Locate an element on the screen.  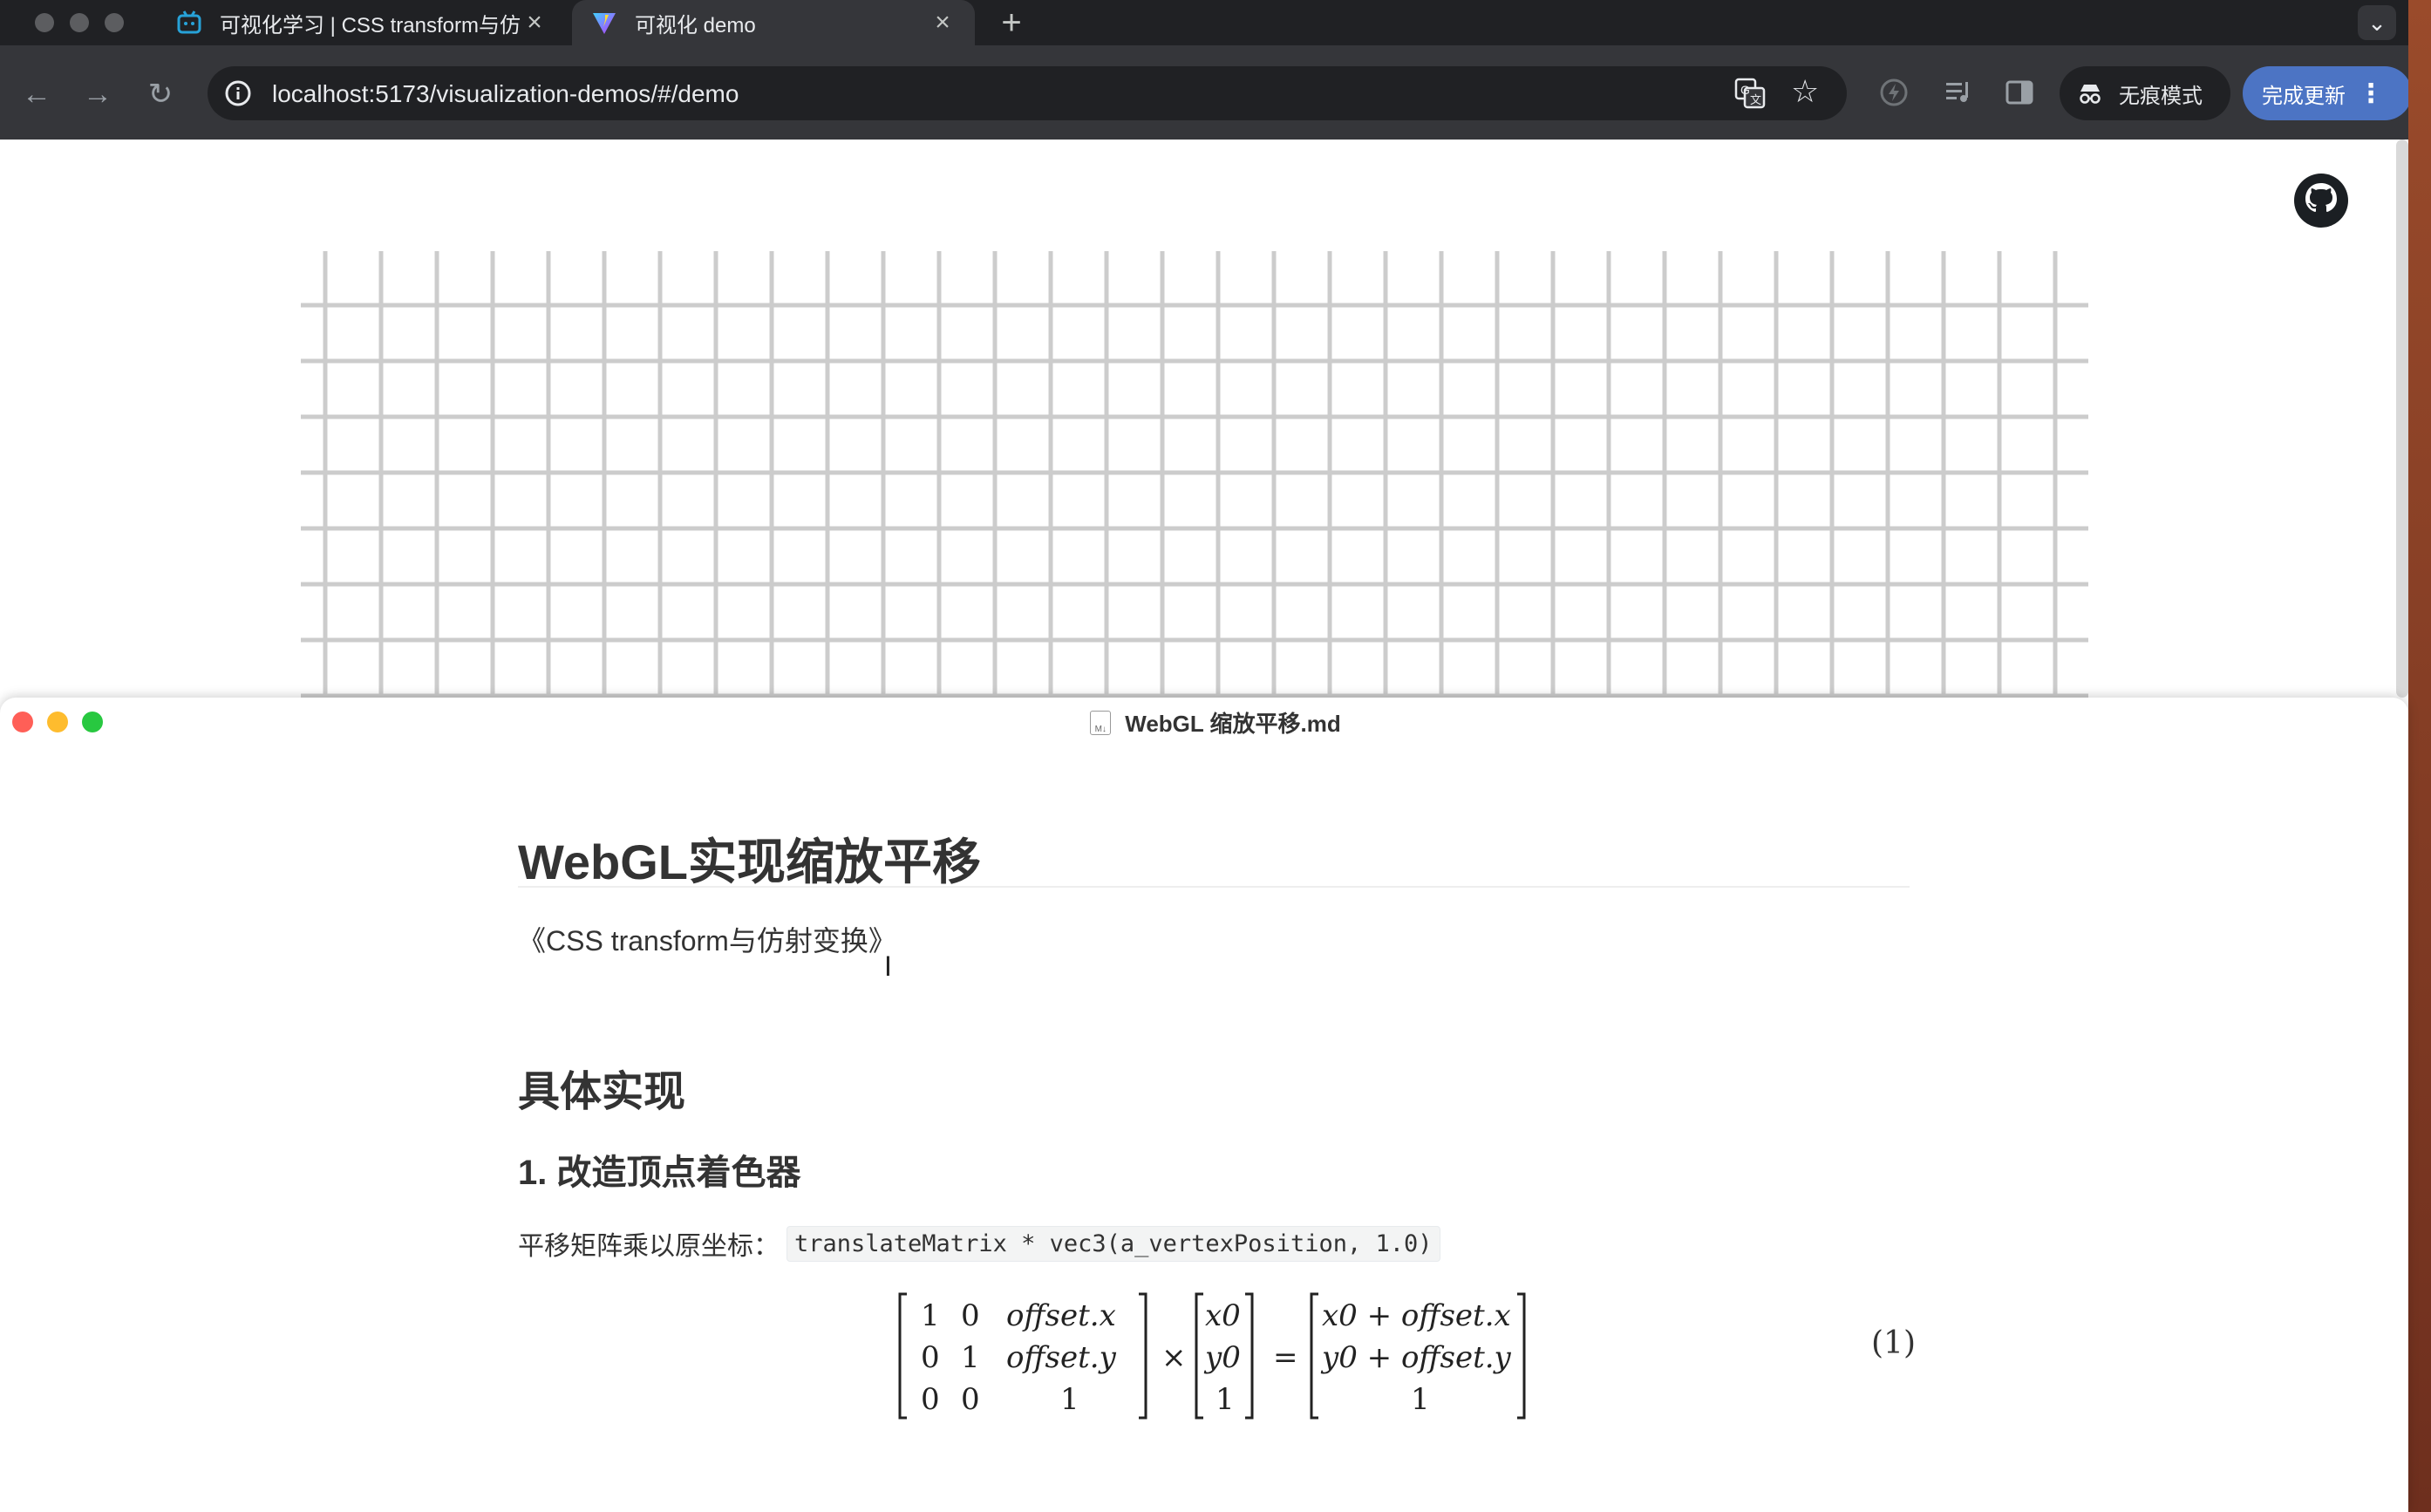
translate-icon: G文 is located at coordinates (1750, 93).